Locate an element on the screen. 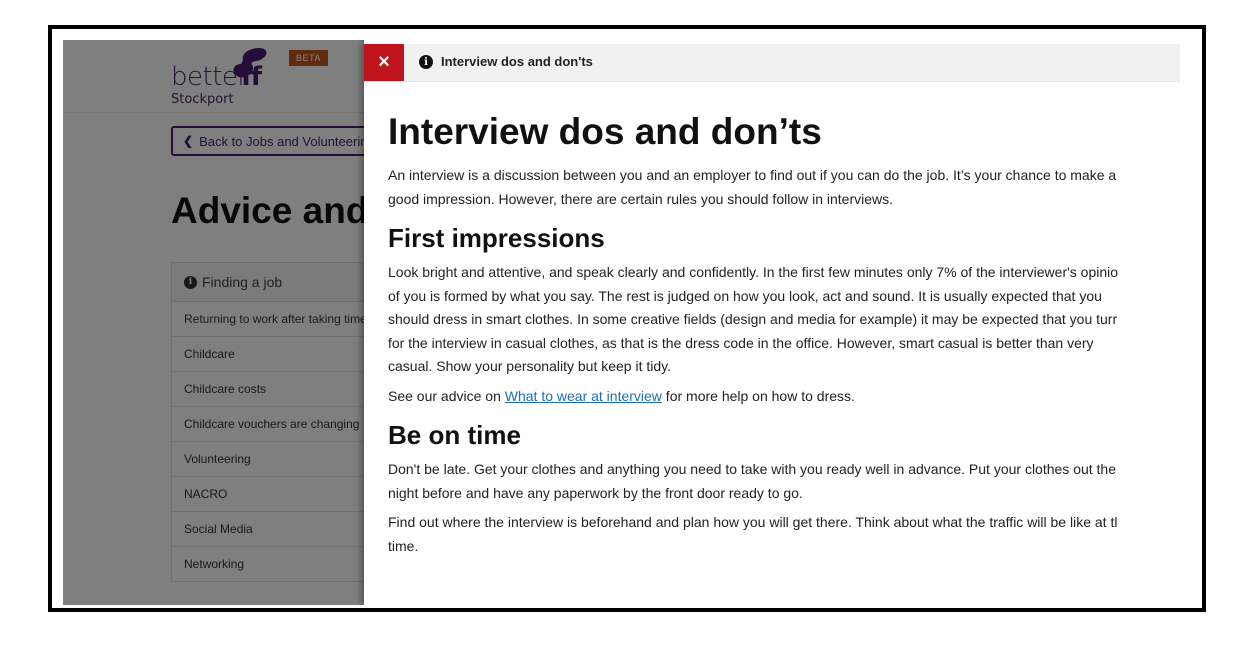 Image resolution: width=1240 pixels, height=653 pixels. article-title: Interview dos and don’ts is located at coordinates (605, 131).